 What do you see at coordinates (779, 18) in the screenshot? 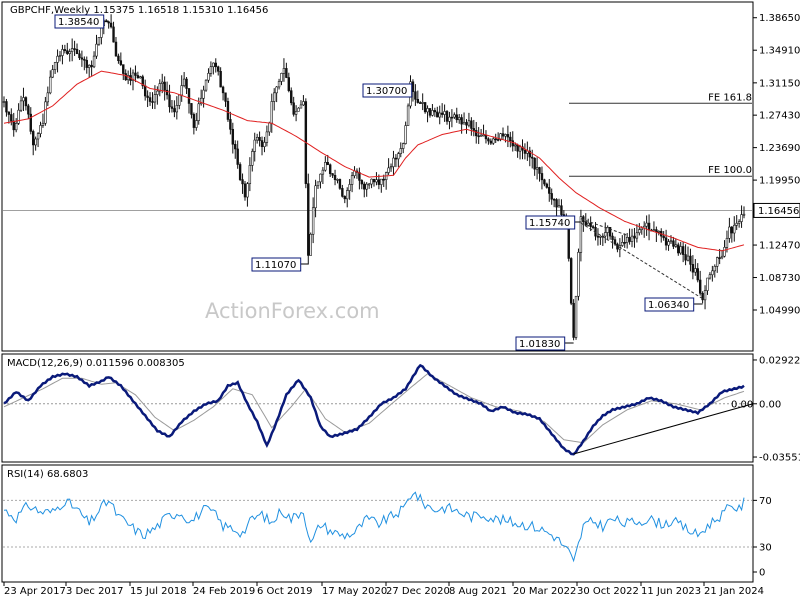
I see `price-tick-label-0: 1.38650` at bounding box center [779, 18].